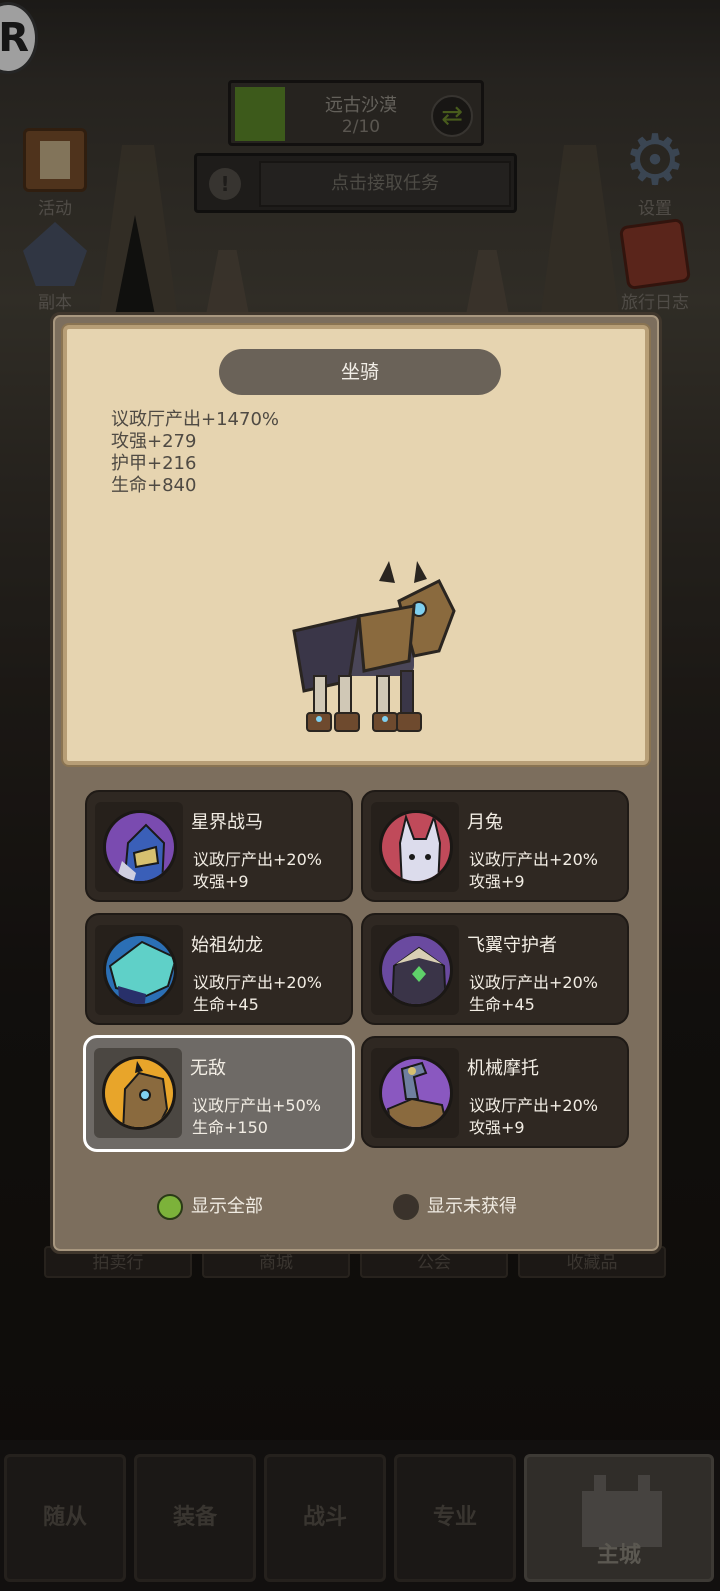 Image resolution: width=720 pixels, height=1591 pixels. I want to click on filter-label: 显示未获得, so click(472, 1206).